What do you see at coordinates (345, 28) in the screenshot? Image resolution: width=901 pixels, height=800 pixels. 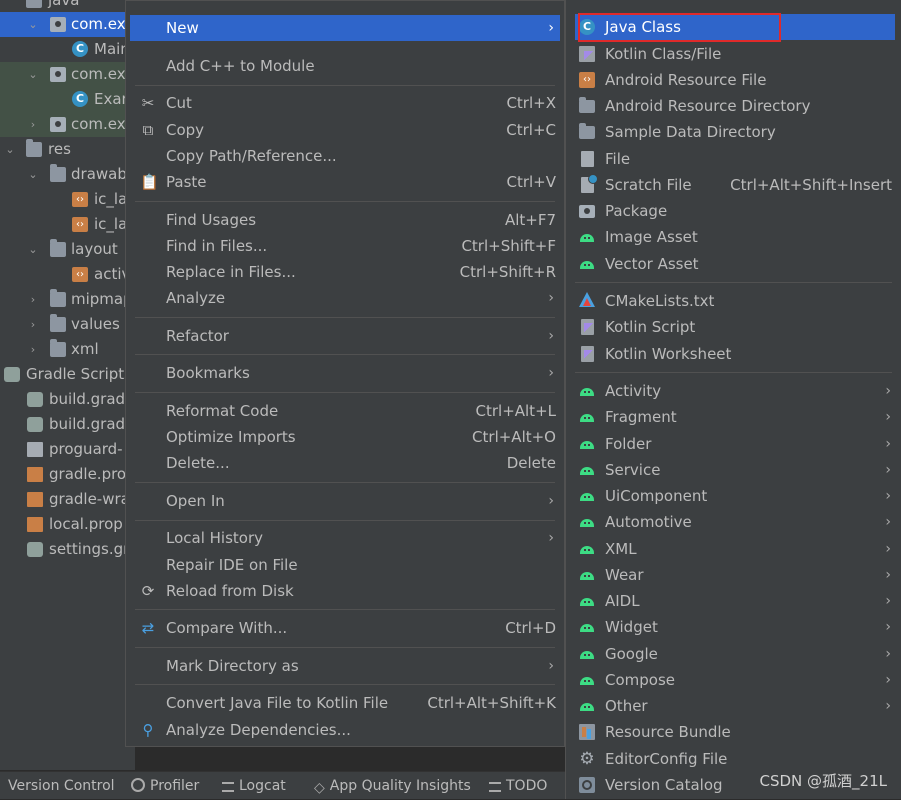 I see `menu-item-new: New ›` at bounding box center [345, 28].